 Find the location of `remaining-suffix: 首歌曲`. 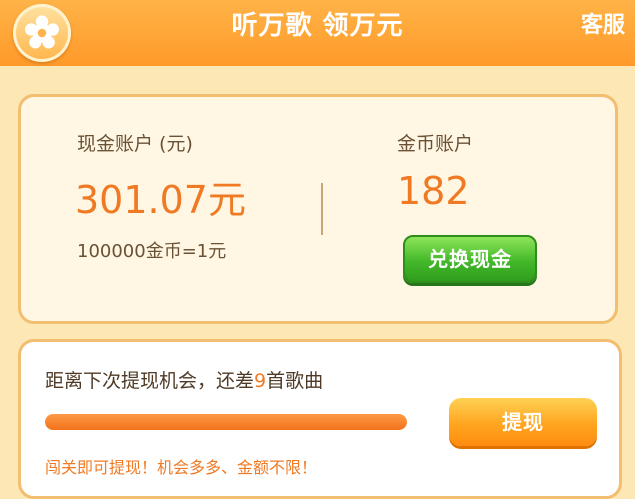

remaining-suffix: 首歌曲 is located at coordinates (295, 381).